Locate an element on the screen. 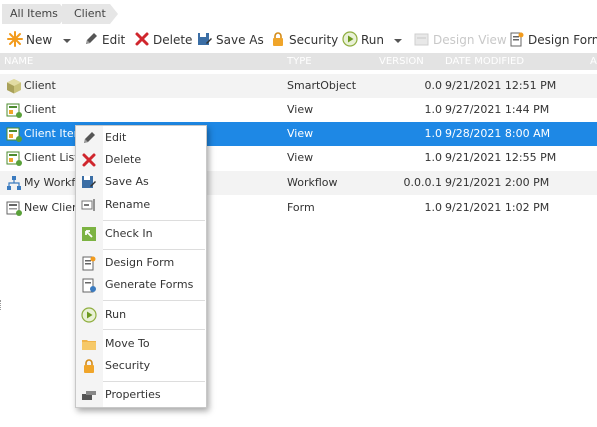 This screenshot has height=427, width=597. menu-item-label: Delete is located at coordinates (123, 159).